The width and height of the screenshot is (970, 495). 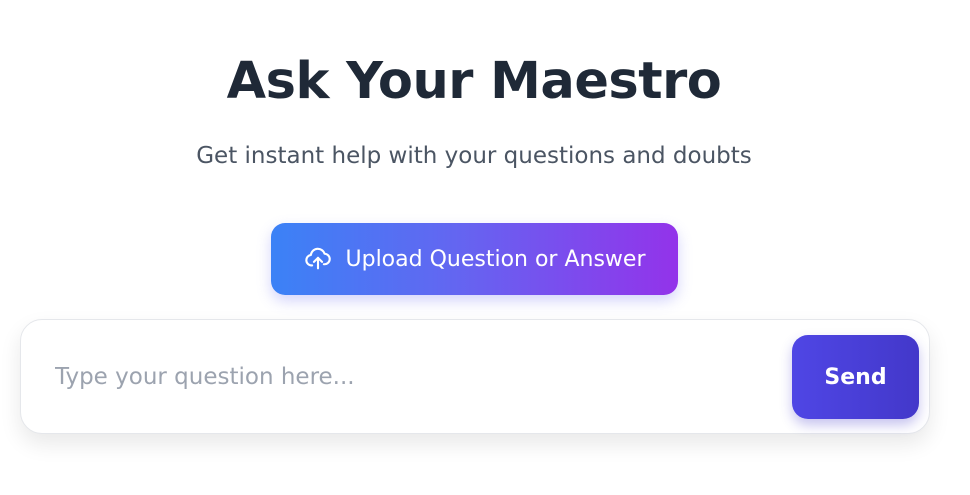 I want to click on upload-button-label: Upload Question or Answer, so click(x=495, y=259).